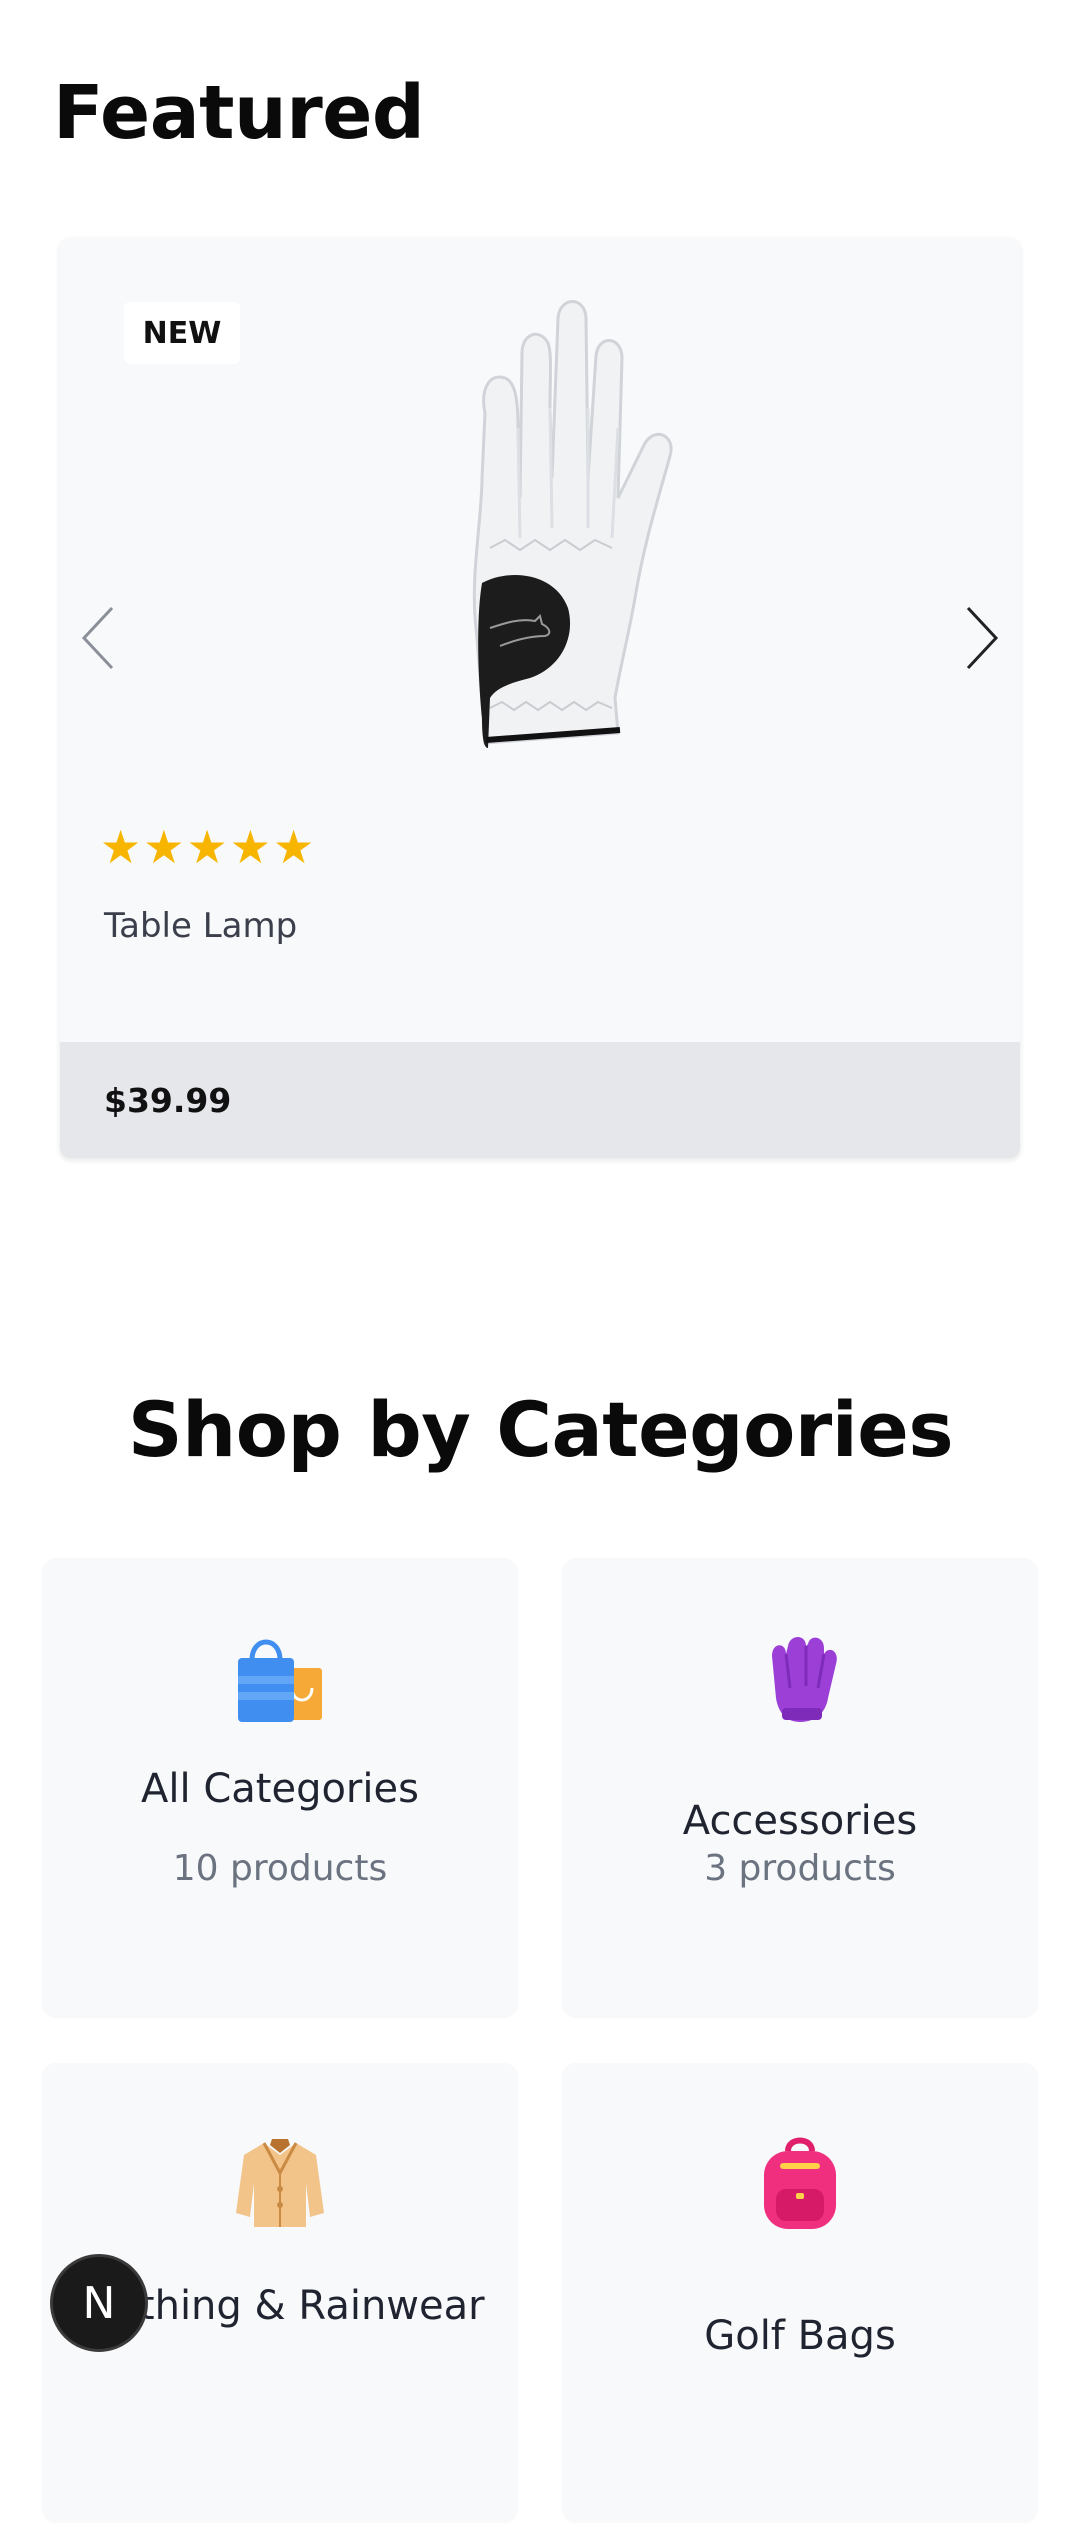 Image resolution: width=1081 pixels, height=2523 pixels. What do you see at coordinates (99, 2303) in the screenshot?
I see `floating-n-button: N` at bounding box center [99, 2303].